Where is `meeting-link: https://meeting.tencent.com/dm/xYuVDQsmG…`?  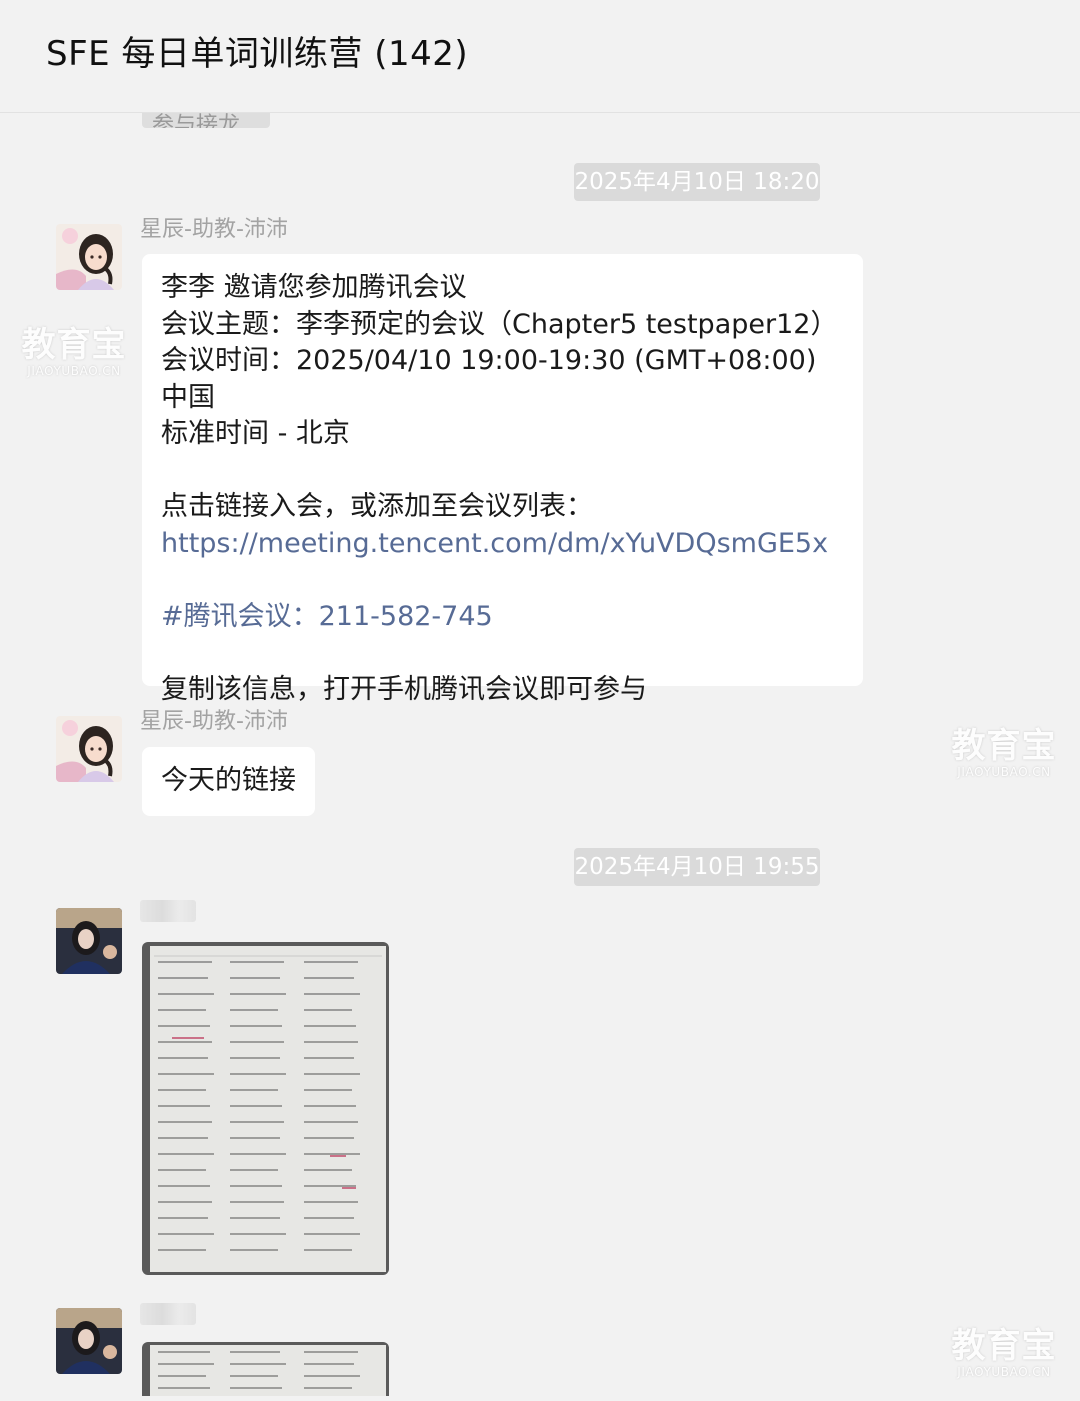 meeting-link: https://meeting.tencent.com/dm/xYuVDQsmG… is located at coordinates (503, 544).